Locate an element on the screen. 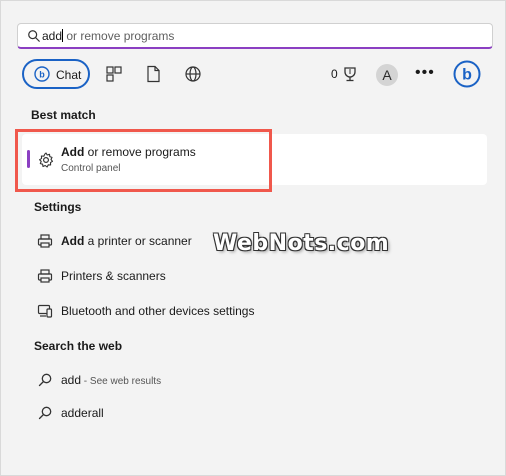 Image resolution: width=506 pixels, height=476 pixels. settings-item-rest: a printer or scanner is located at coordinates (138, 241).